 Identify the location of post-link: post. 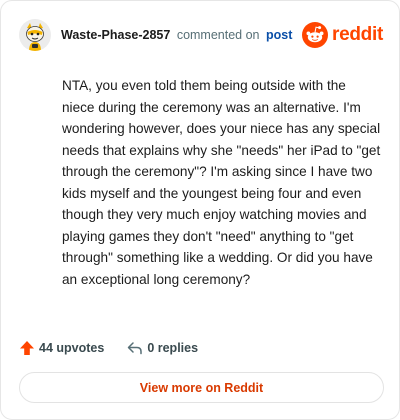
(279, 35).